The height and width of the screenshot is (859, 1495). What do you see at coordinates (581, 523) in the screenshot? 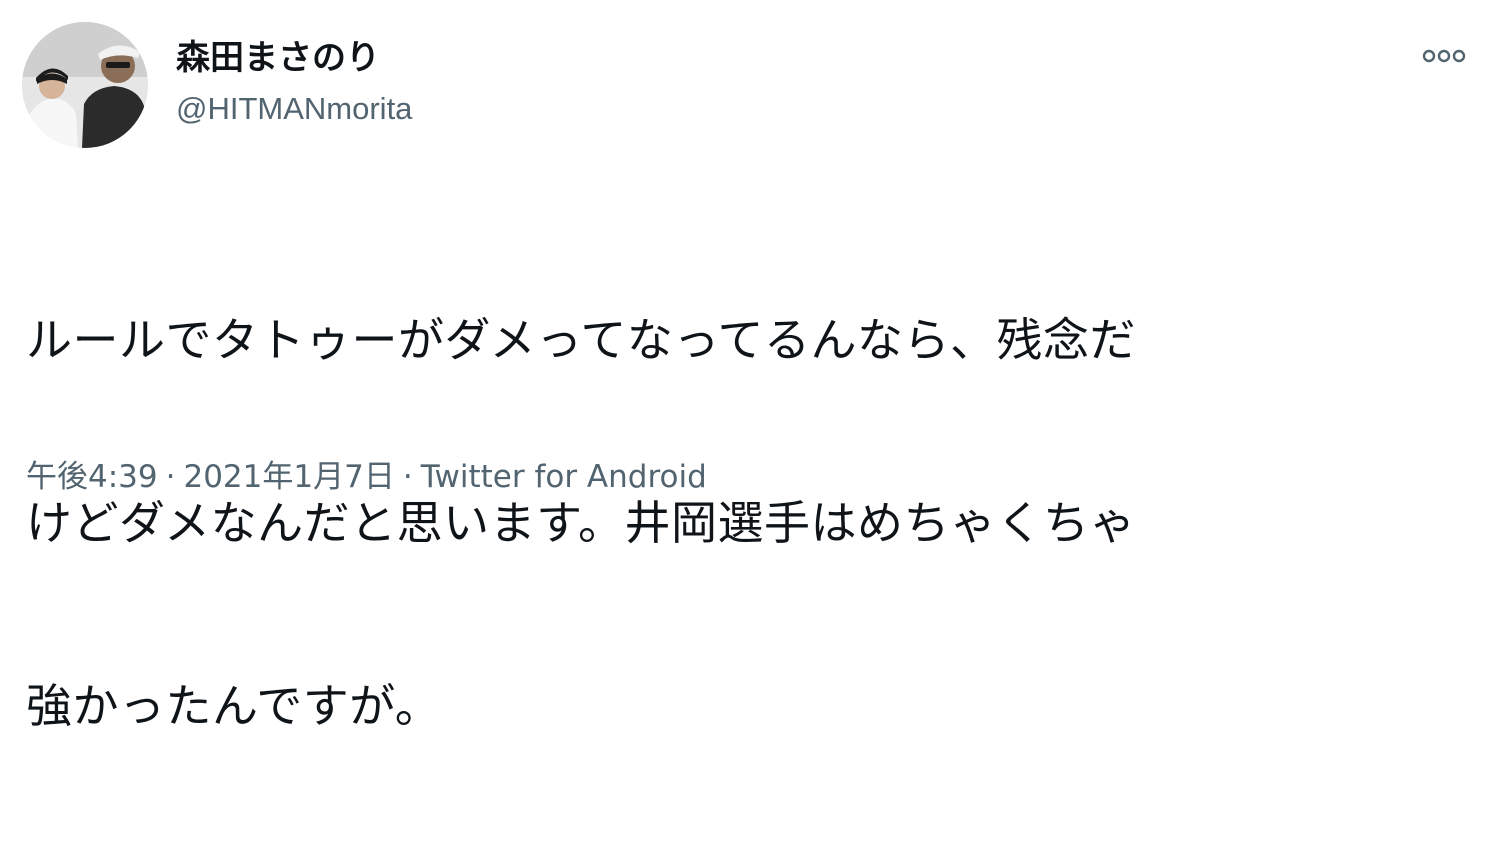
I see `tweet-text-line: けどダメなんだと思います。井岡選手はめちゃくちゃ` at bounding box center [581, 523].